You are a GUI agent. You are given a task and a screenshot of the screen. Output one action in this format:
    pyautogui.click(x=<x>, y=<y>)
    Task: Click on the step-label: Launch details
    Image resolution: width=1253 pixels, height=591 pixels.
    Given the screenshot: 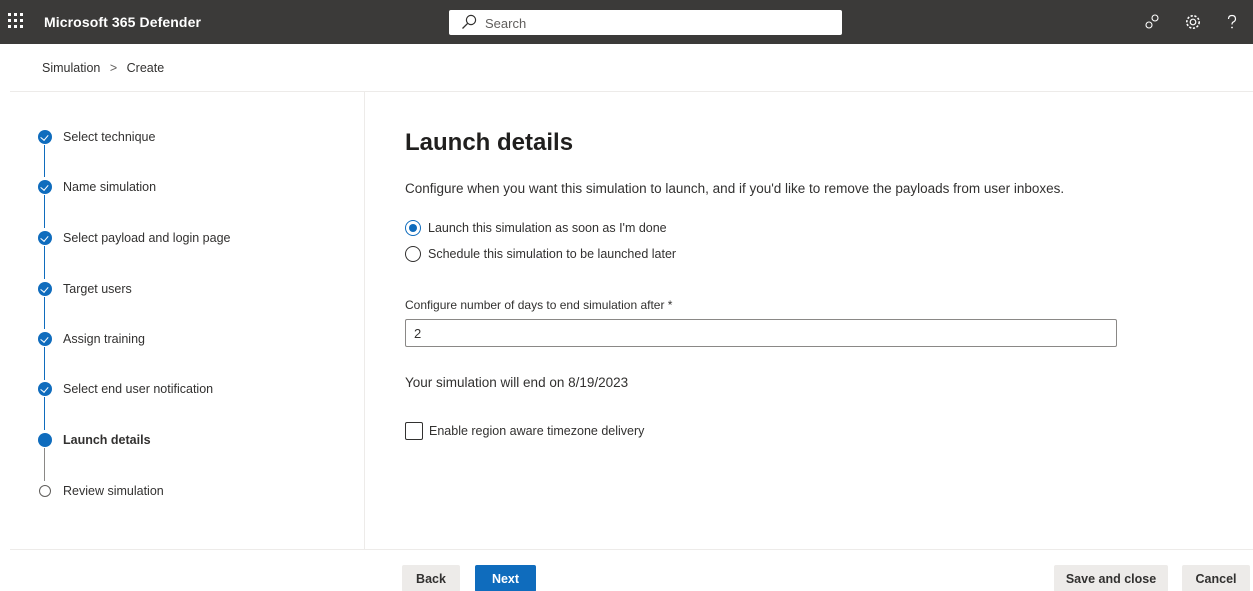 What is the action you would take?
    pyautogui.click(x=107, y=440)
    